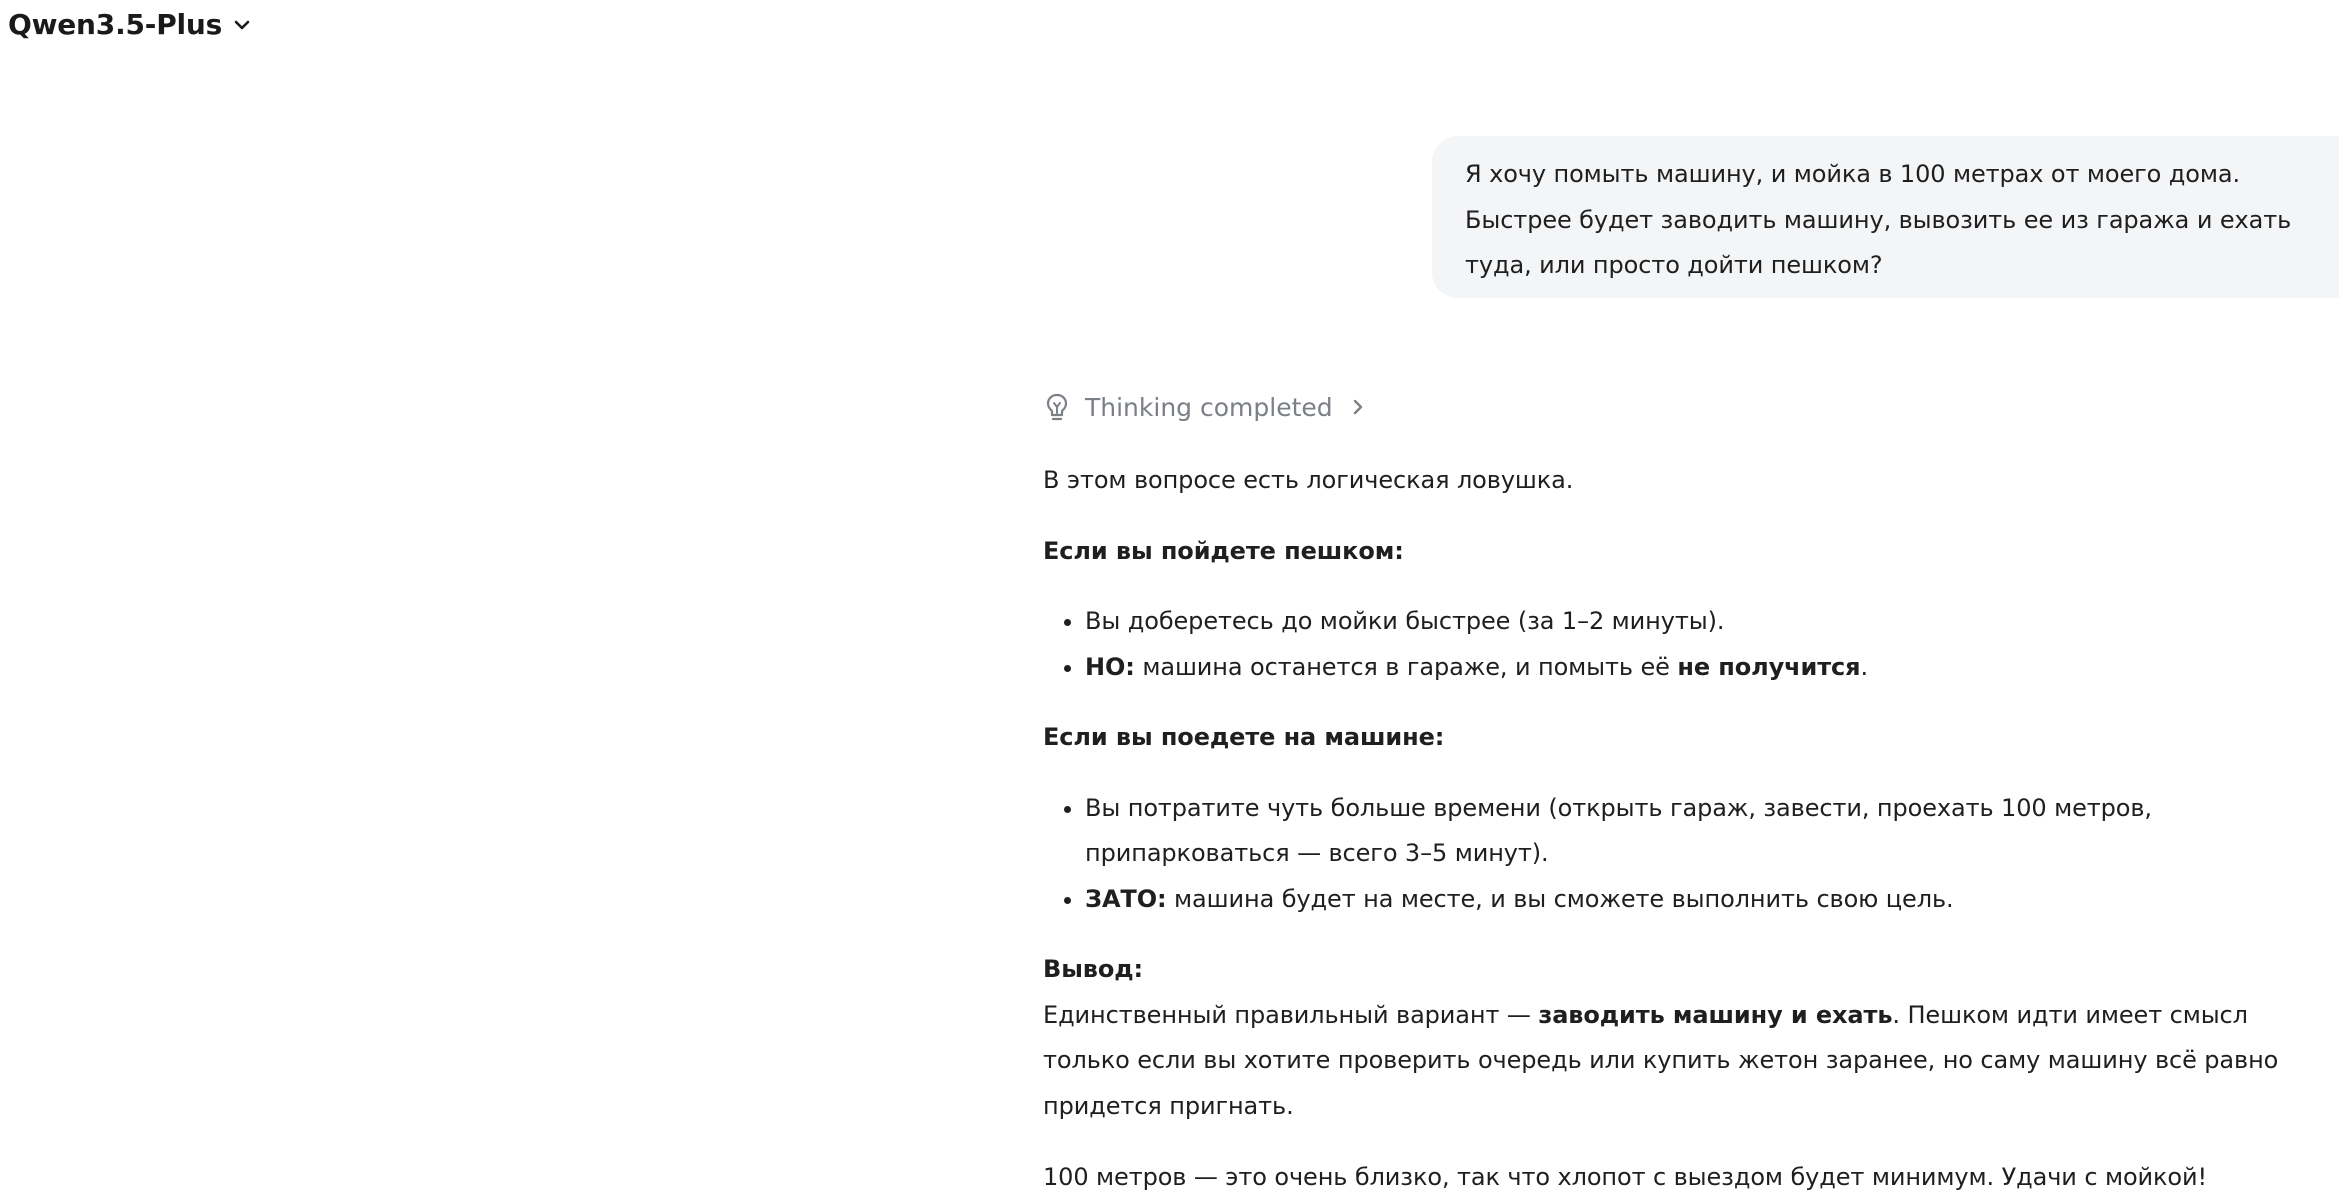 The width and height of the screenshot is (2339, 1201). What do you see at coordinates (115, 24) in the screenshot?
I see `model-name: Qwen3.5-Plus` at bounding box center [115, 24].